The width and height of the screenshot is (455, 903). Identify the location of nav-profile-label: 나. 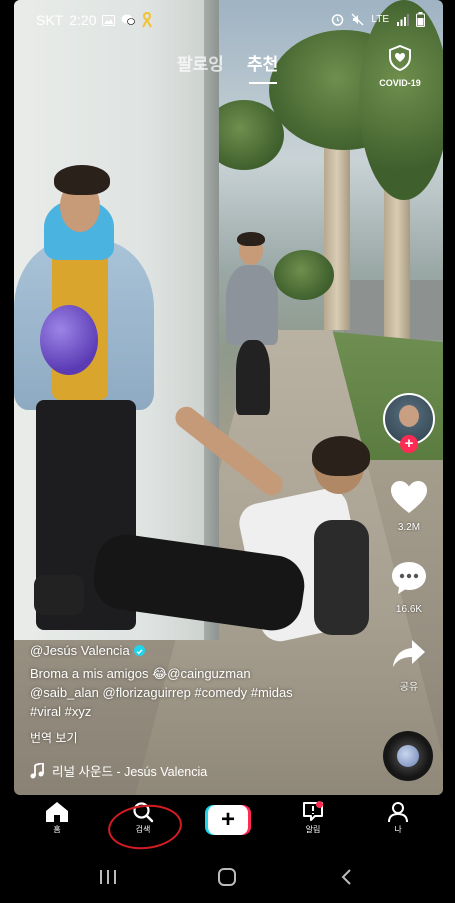
(398, 829).